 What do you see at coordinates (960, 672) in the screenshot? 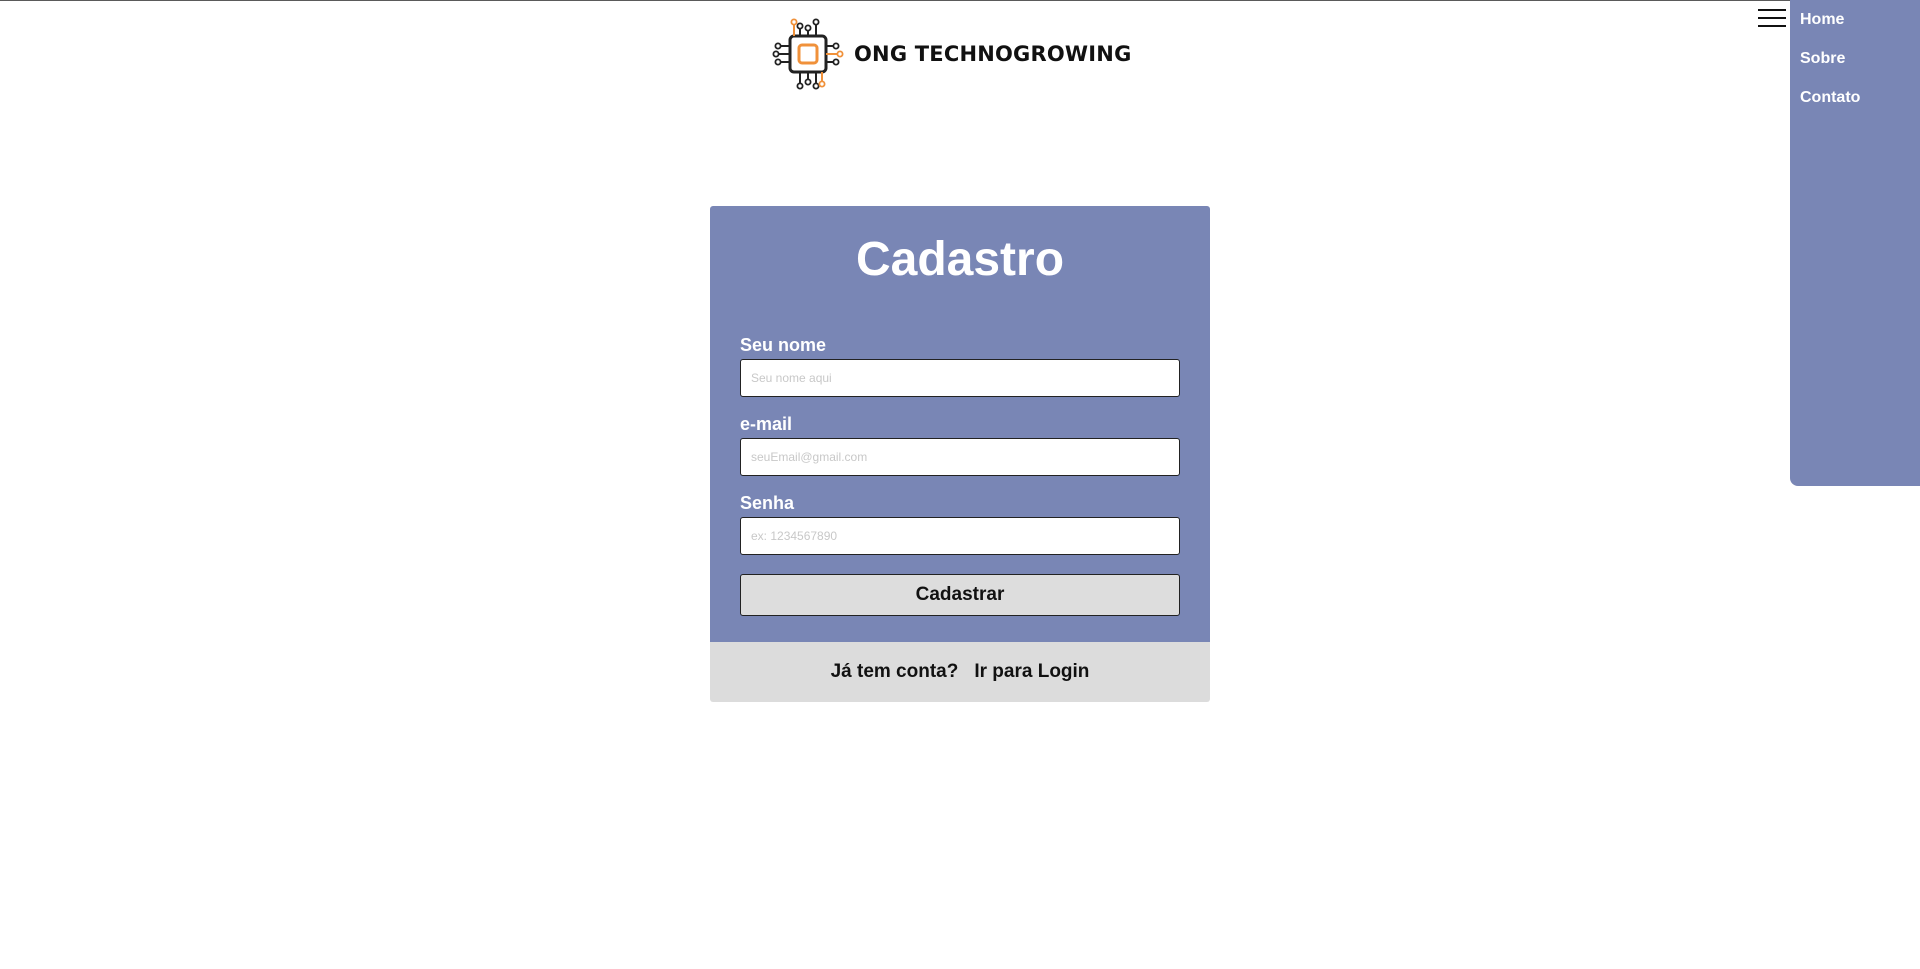
I see `card-footer: Já tem conta? Ir para Login` at bounding box center [960, 672].